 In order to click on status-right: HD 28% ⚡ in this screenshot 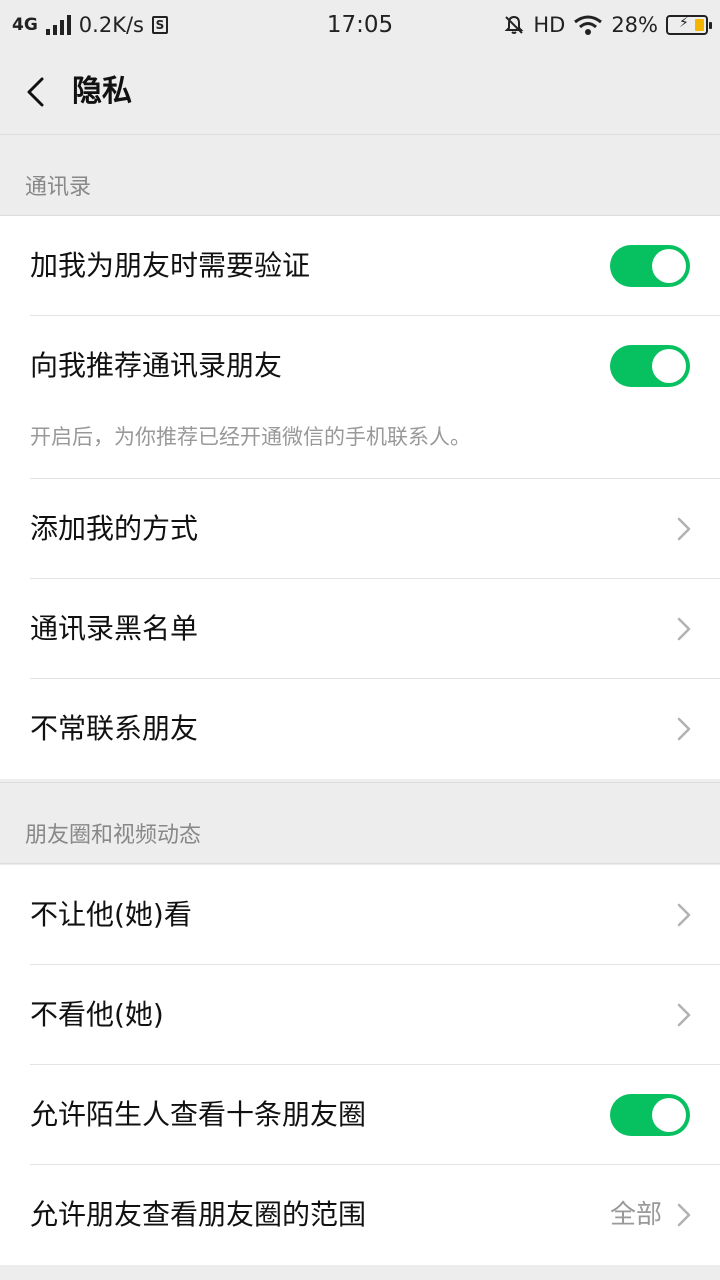, I will do `click(607, 25)`.